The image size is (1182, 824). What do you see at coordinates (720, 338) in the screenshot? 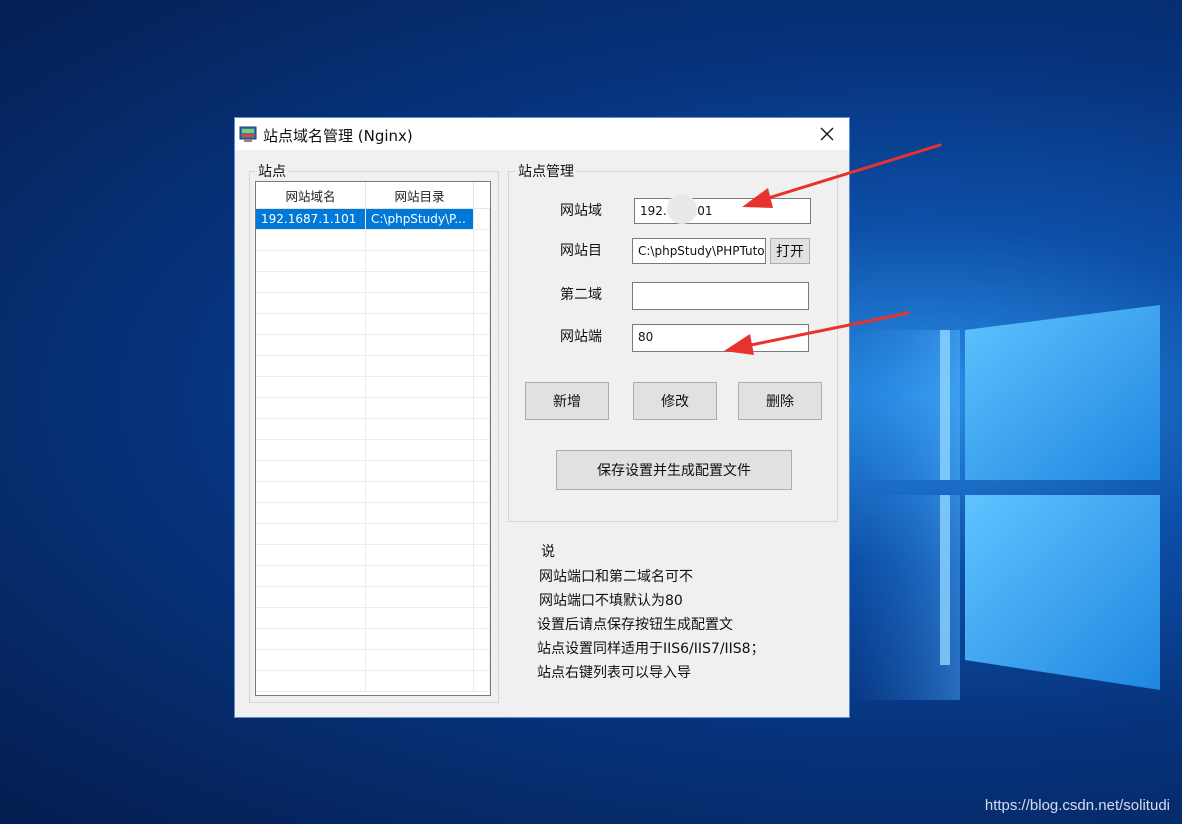
I see `port-input: 80` at bounding box center [720, 338].